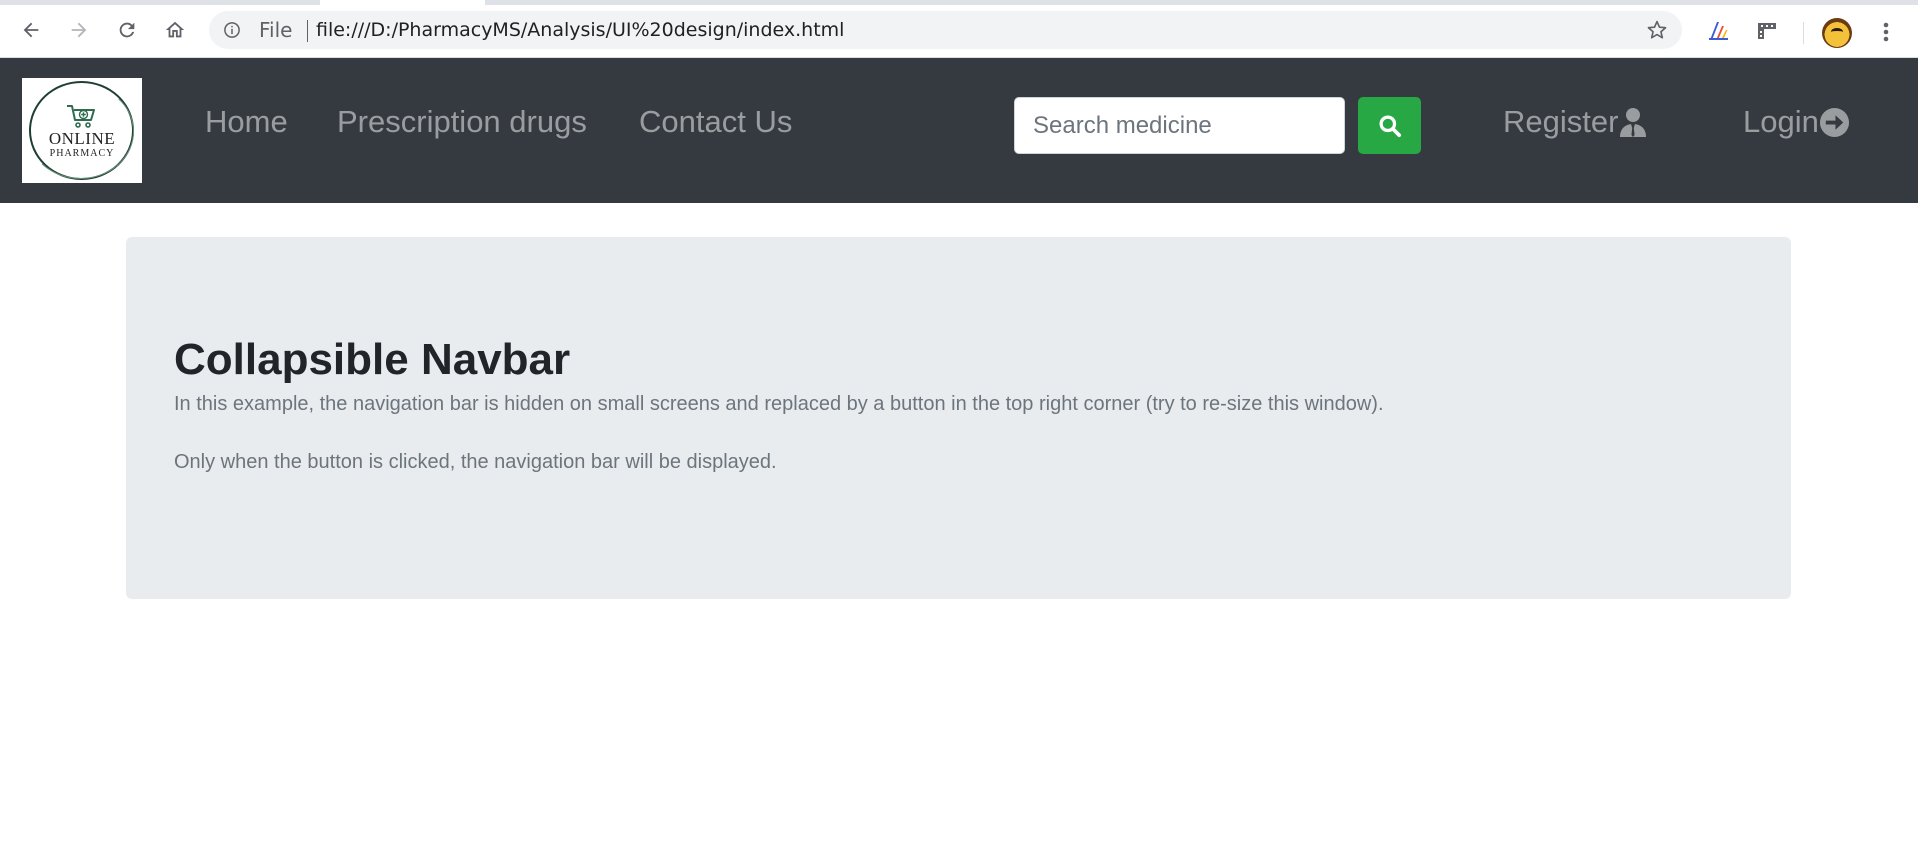  I want to click on reload-button, so click(127, 30).